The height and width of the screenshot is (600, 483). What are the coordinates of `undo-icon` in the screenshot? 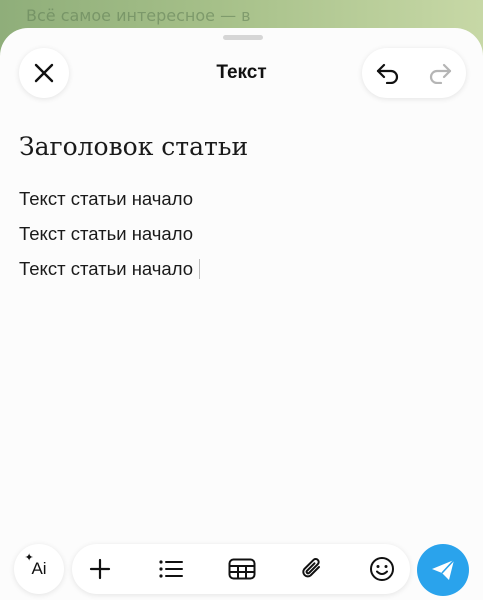 It's located at (387, 73).